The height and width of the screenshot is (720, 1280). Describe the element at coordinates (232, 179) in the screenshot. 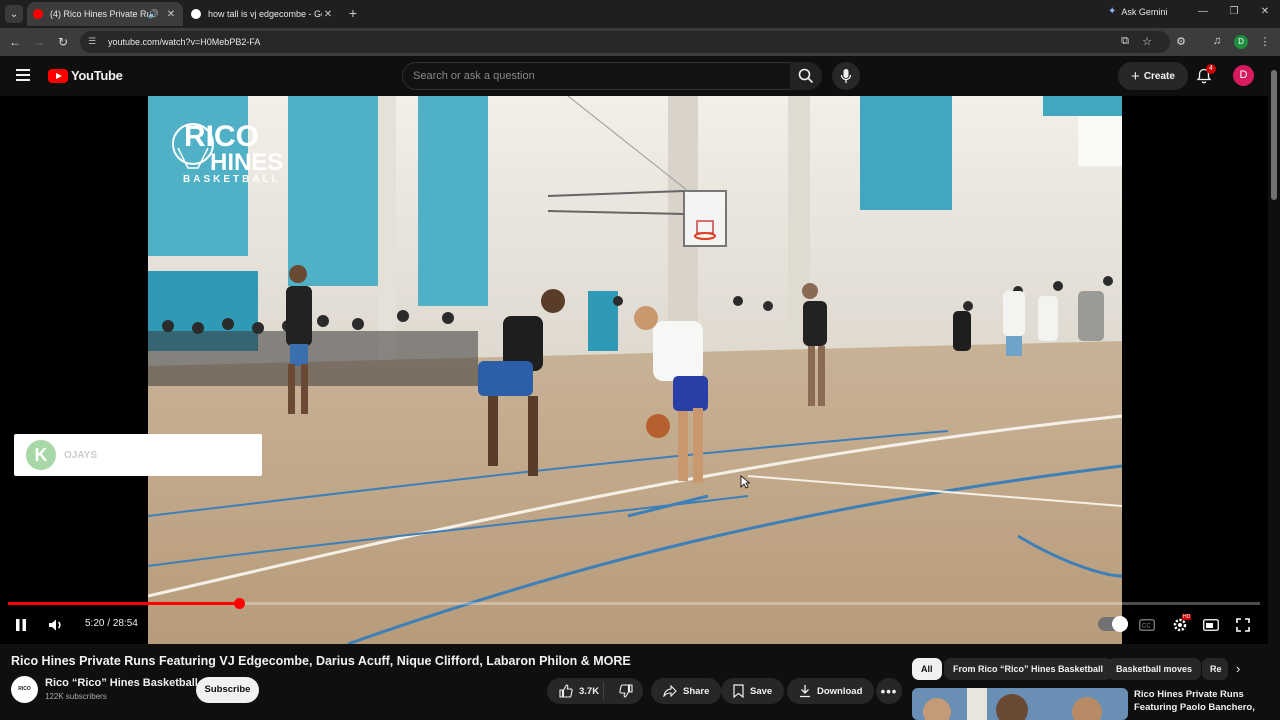

I see `logo-line-3: BASKETBALL` at that location.